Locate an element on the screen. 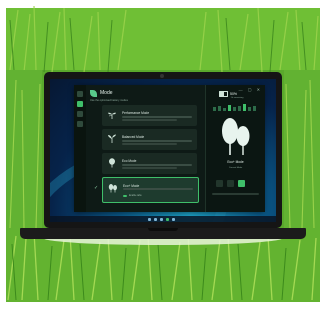 This screenshot has height=311, width=326. mode-card-performance: Performance Mode is located at coordinates (149, 115).